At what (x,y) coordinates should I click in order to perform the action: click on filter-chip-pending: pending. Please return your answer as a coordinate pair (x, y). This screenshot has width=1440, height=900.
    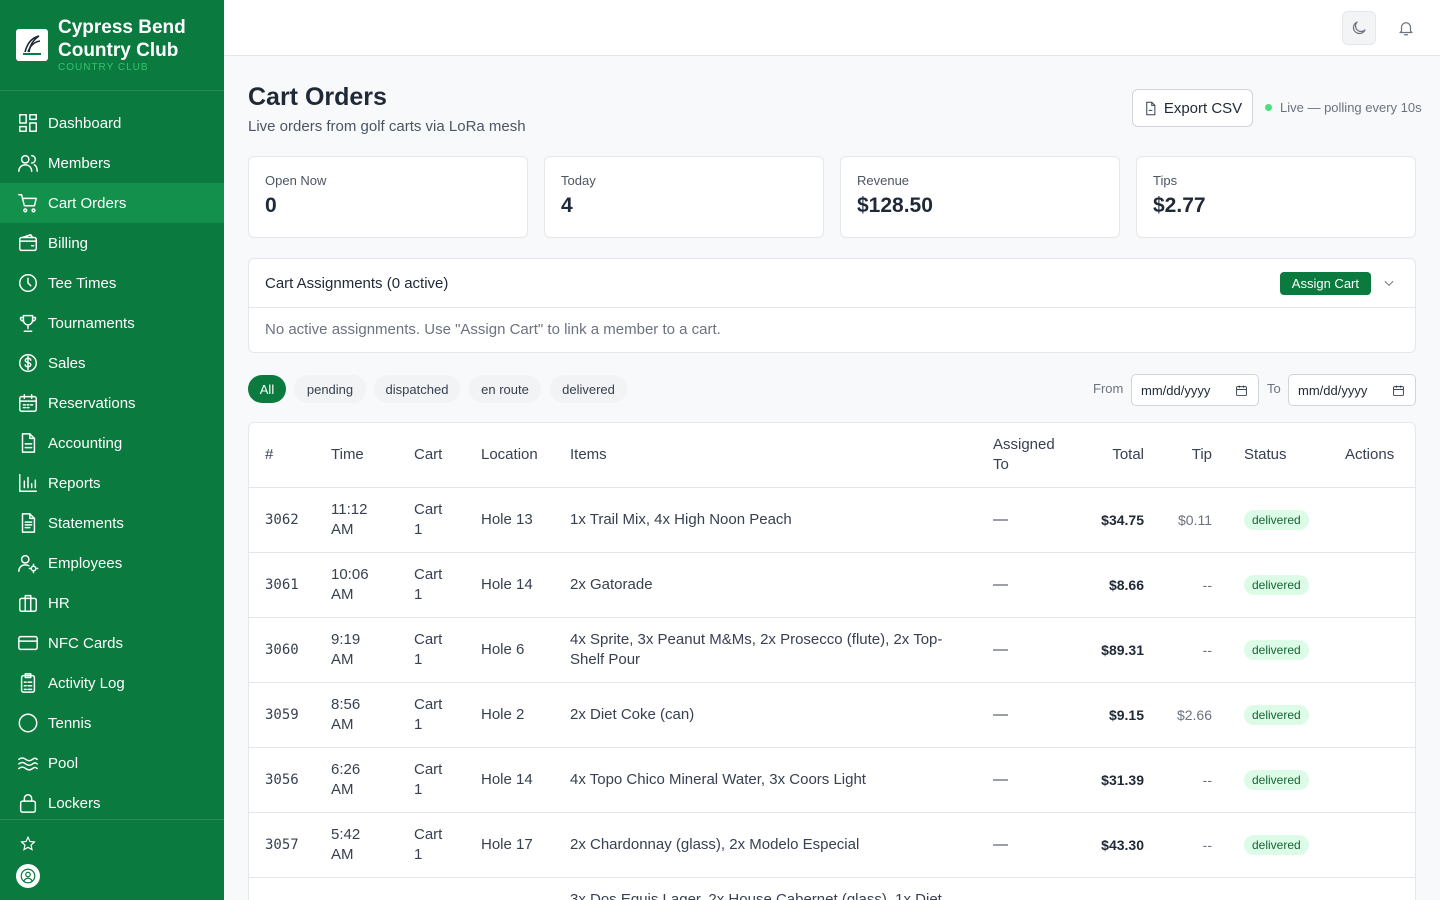
    Looking at the image, I should click on (330, 389).